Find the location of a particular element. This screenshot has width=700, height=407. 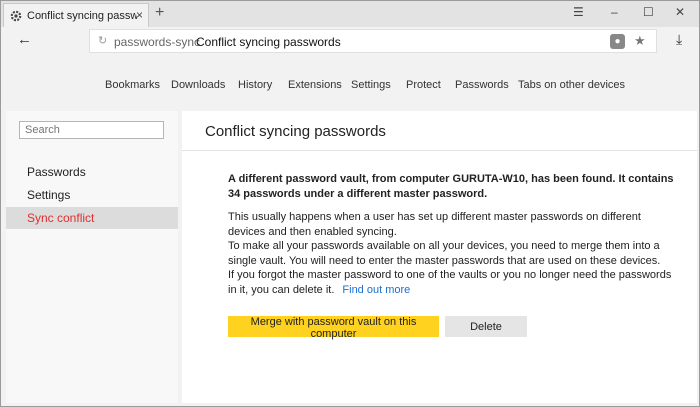

close-window-icon: ✕ is located at coordinates (680, 12).